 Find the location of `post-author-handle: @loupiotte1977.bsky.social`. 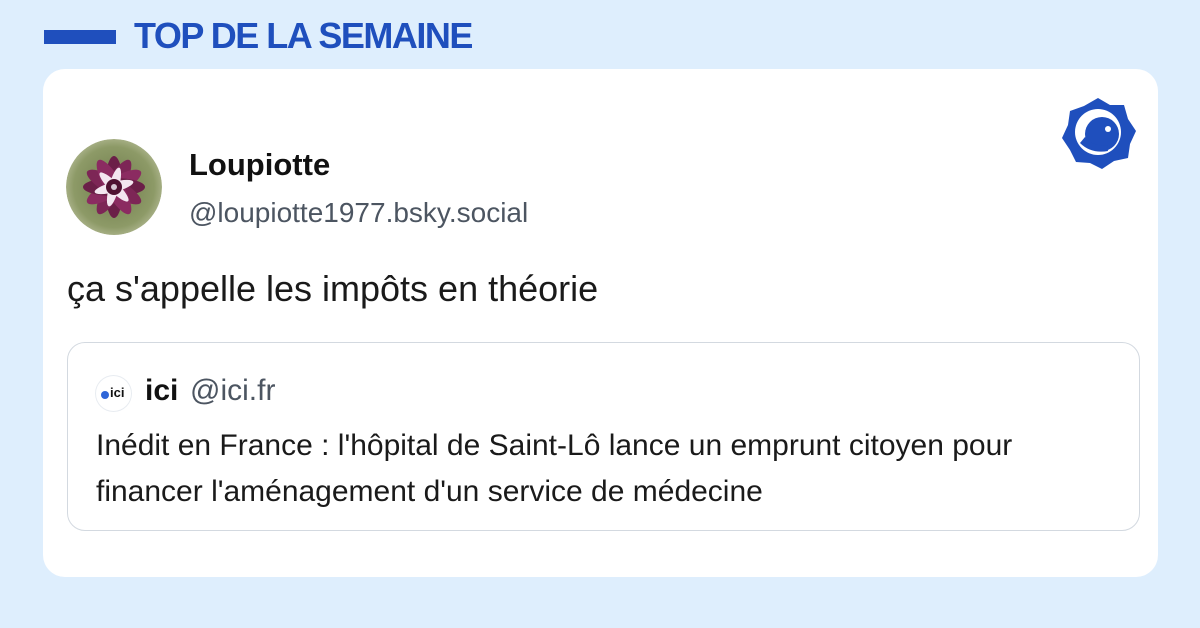

post-author-handle: @loupiotte1977.bsky.social is located at coordinates (358, 213).